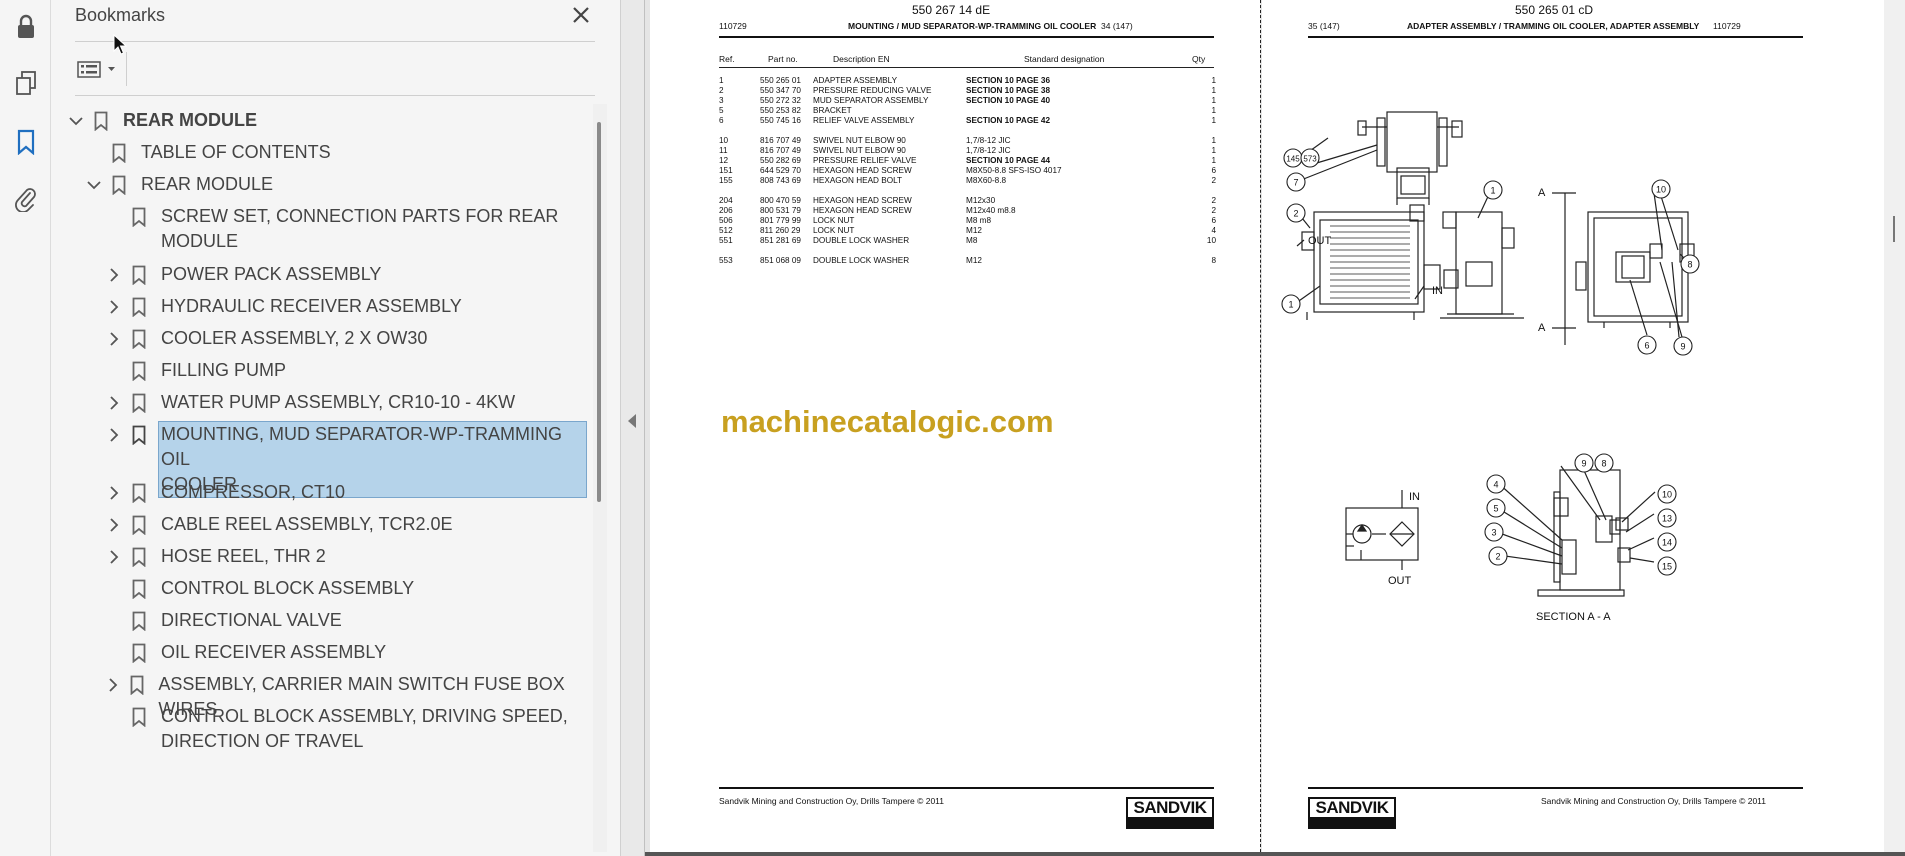 Image resolution: width=1905 pixels, height=856 pixels. What do you see at coordinates (780, 140) in the screenshot?
I see `cell-part-no: 816 707 49` at bounding box center [780, 140].